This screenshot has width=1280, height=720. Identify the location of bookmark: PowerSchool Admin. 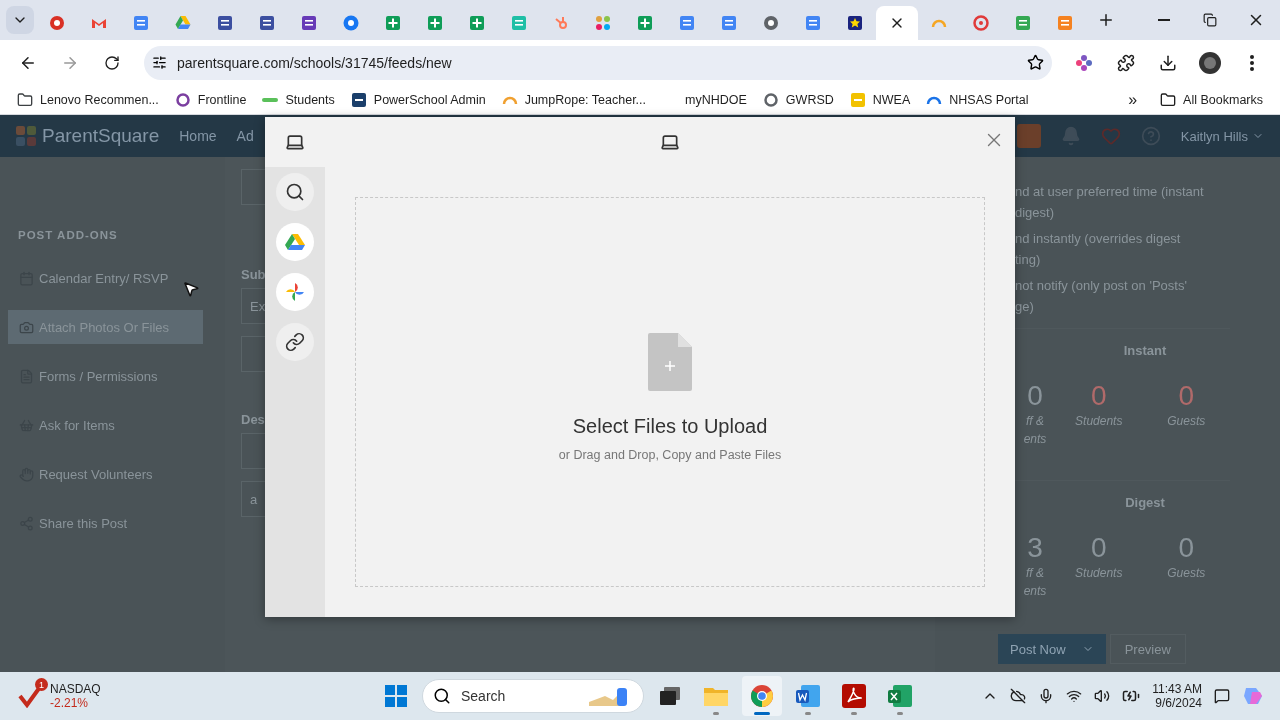
(418, 99).